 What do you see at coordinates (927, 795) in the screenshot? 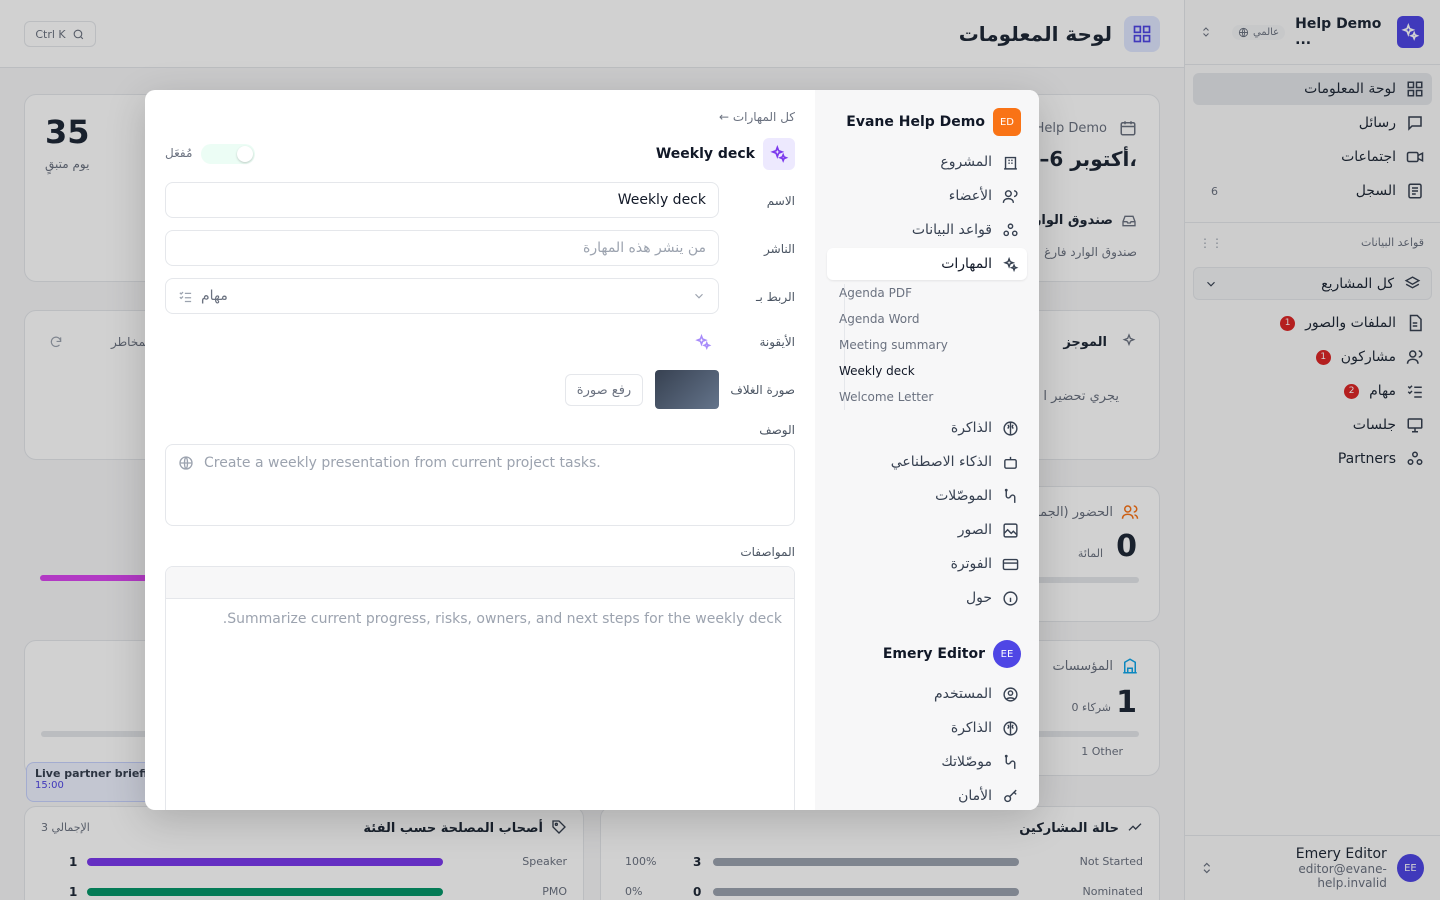
I see `nav-item-user-security: الأمان` at bounding box center [927, 795].